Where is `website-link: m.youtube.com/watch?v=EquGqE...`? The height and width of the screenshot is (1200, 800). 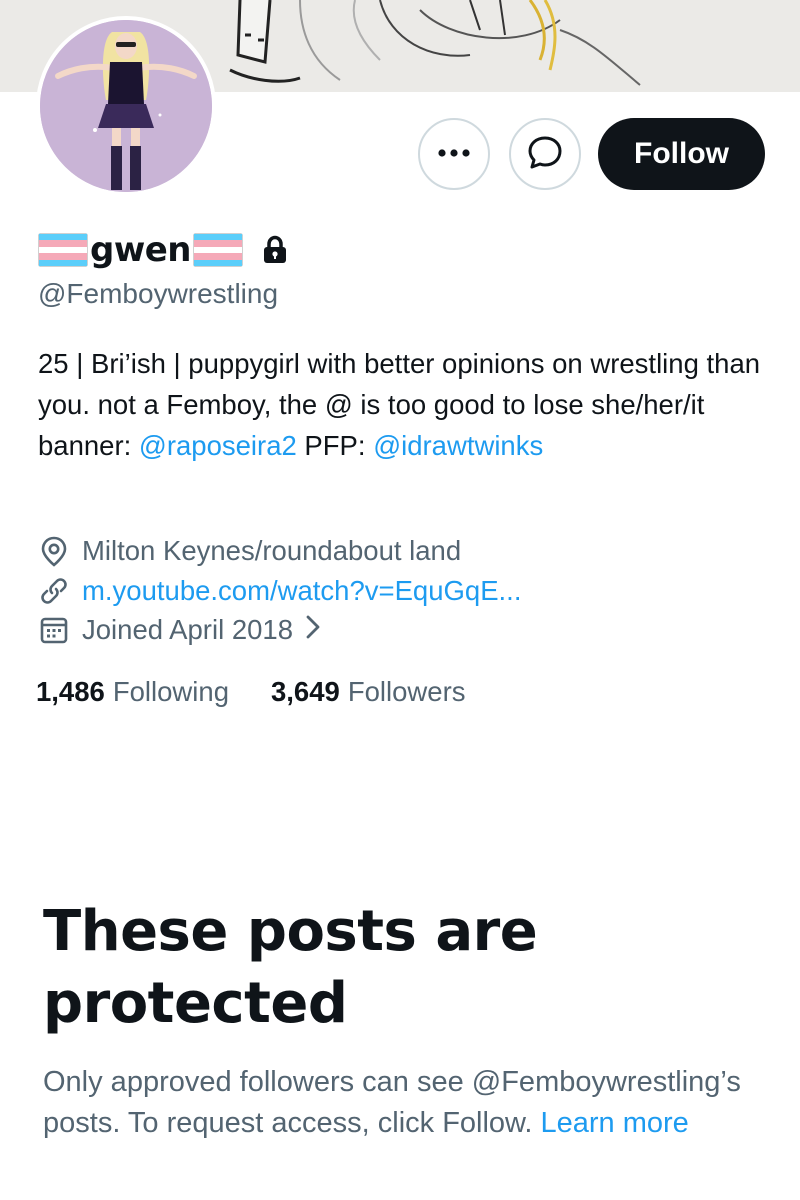
website-link: m.youtube.com/watch?v=EquGqE... is located at coordinates (301, 591).